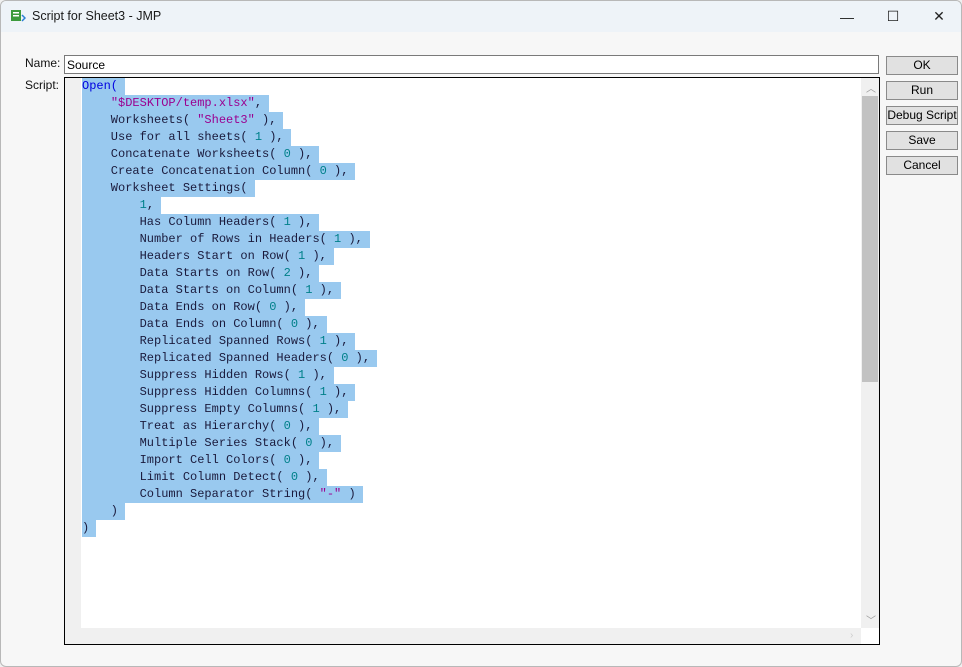  I want to click on name-label: Name:, so click(43, 63).